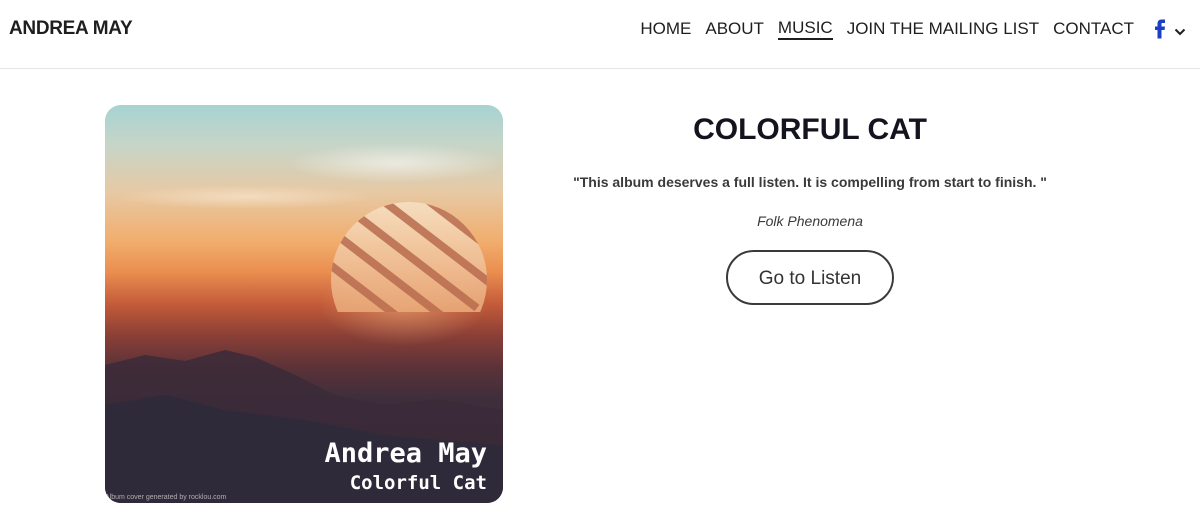 The height and width of the screenshot is (531, 1200). I want to click on nav-music: MUSIC, so click(805, 29).